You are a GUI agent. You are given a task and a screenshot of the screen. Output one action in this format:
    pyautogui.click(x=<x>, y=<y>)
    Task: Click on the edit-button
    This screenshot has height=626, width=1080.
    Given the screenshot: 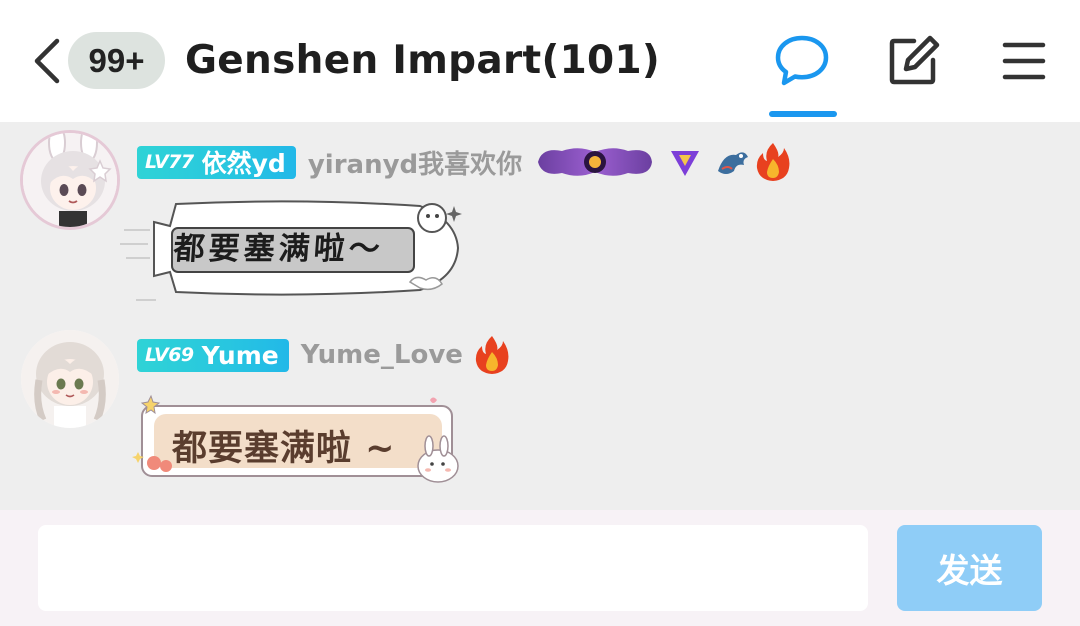 What is the action you would take?
    pyautogui.click(x=913, y=61)
    